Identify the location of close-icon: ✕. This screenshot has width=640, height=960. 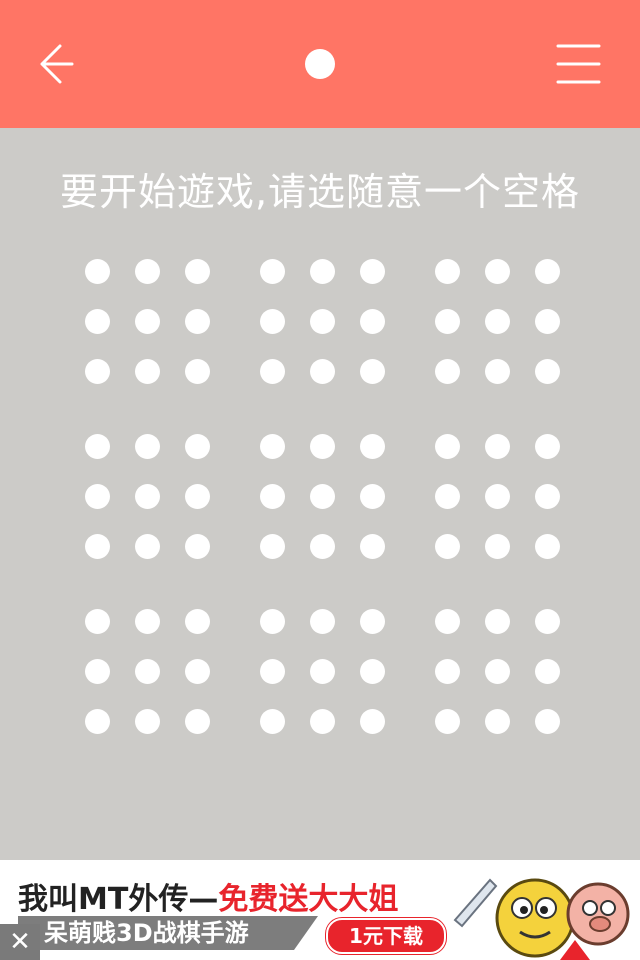
(20, 942).